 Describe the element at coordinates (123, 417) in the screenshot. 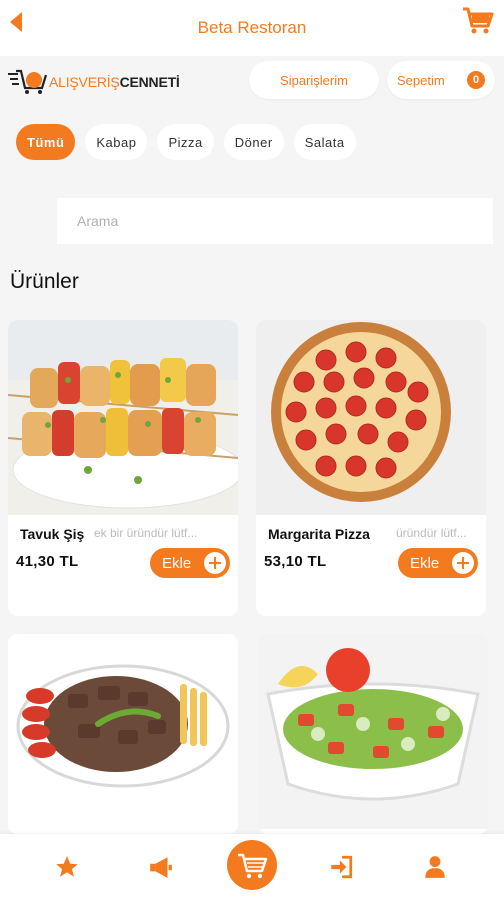

I see `product-image-tavuk-sis` at that location.